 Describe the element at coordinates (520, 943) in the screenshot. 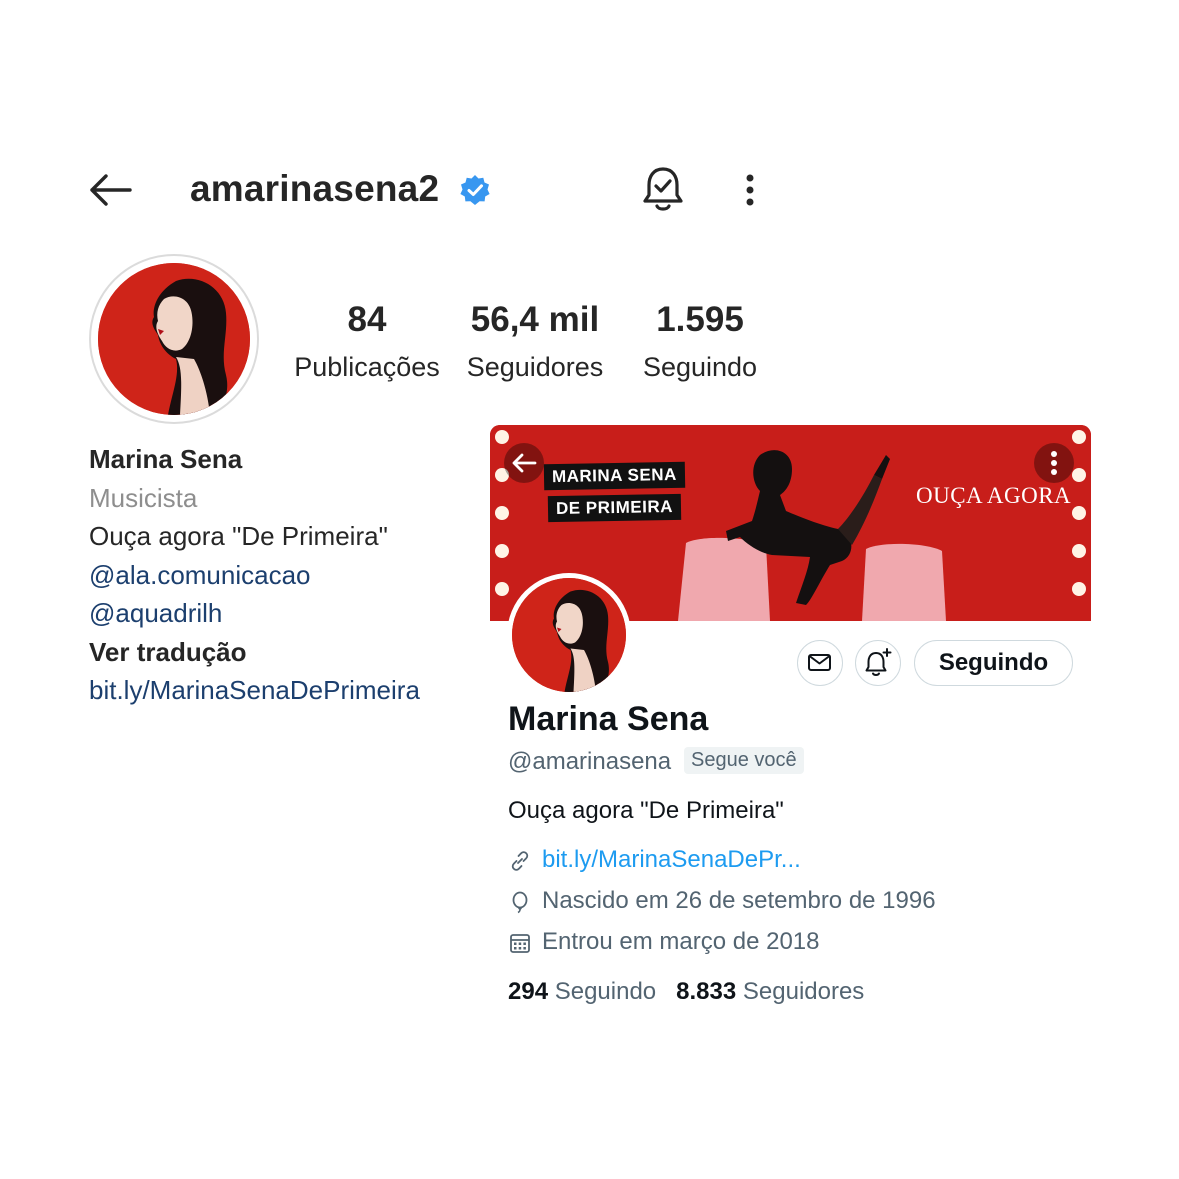

I see `calendar-icon` at that location.